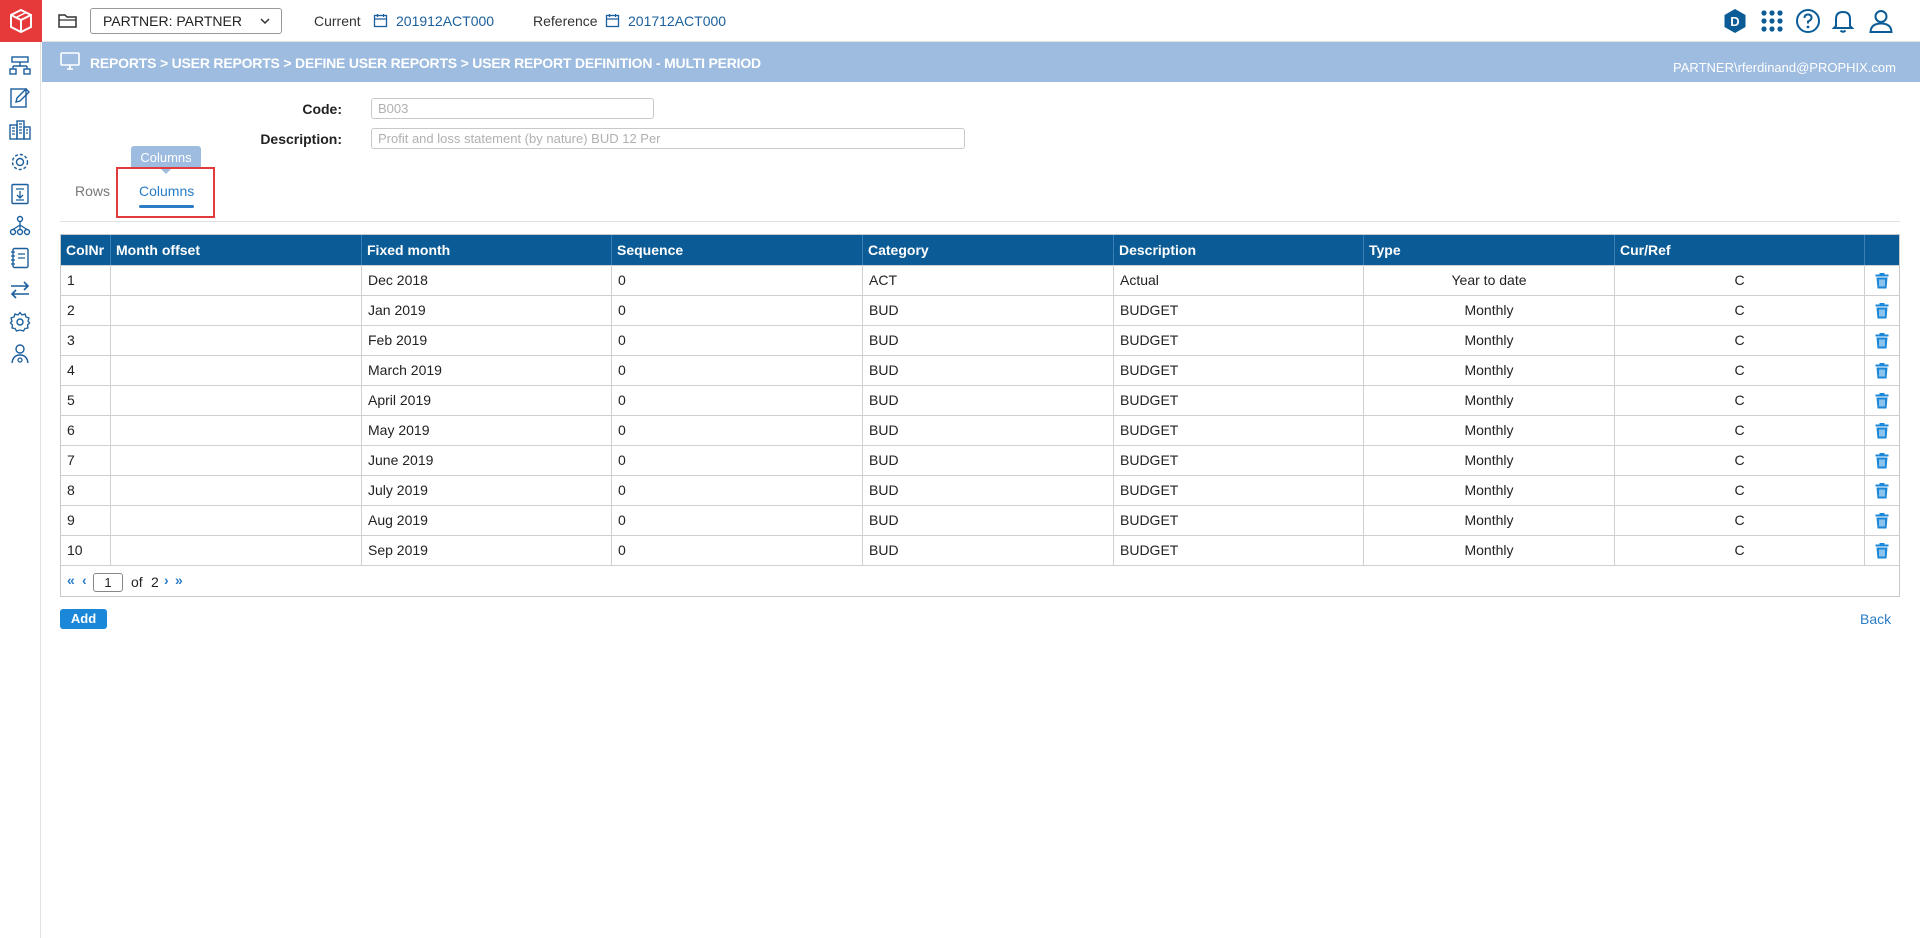  I want to click on cell-fixed-month: Aug 2019, so click(487, 520).